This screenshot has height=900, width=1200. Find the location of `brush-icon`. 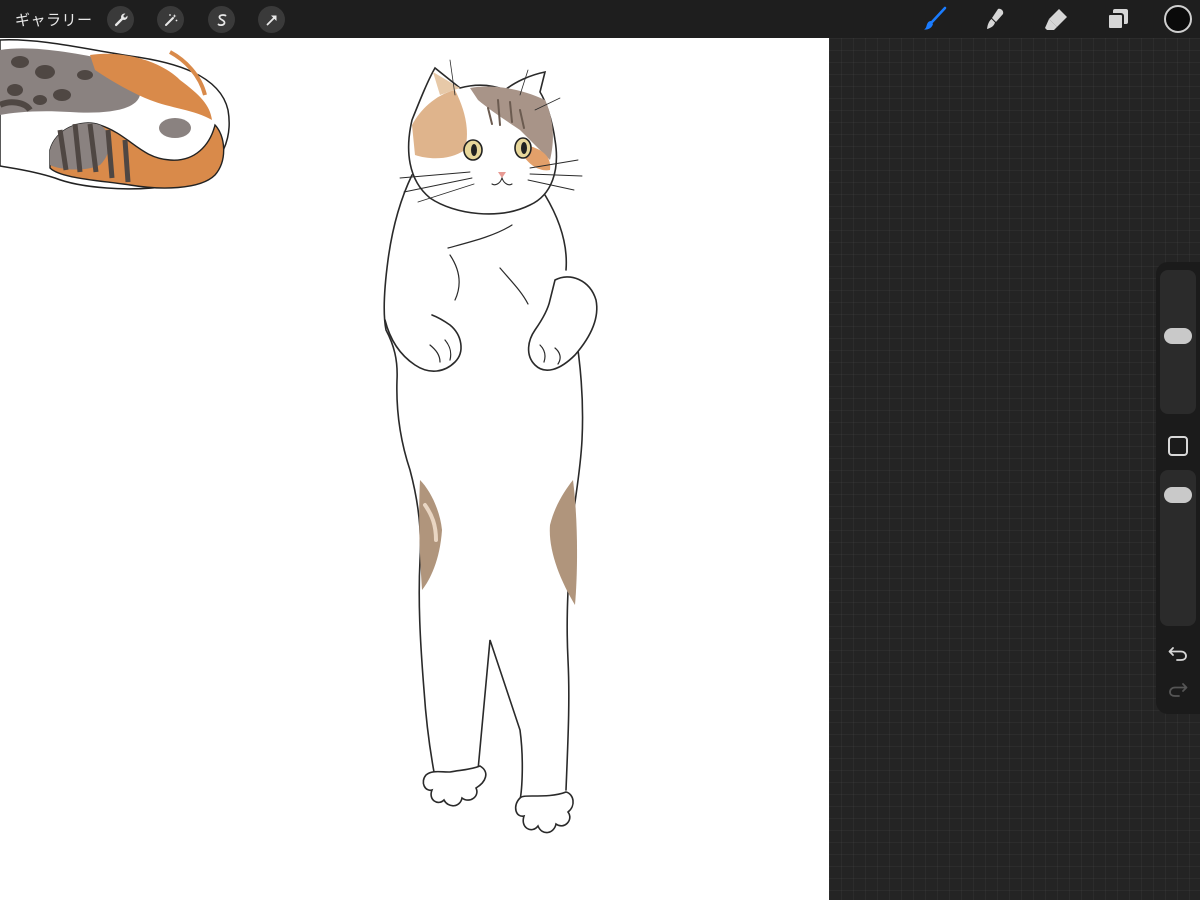

brush-icon is located at coordinates (935, 18).